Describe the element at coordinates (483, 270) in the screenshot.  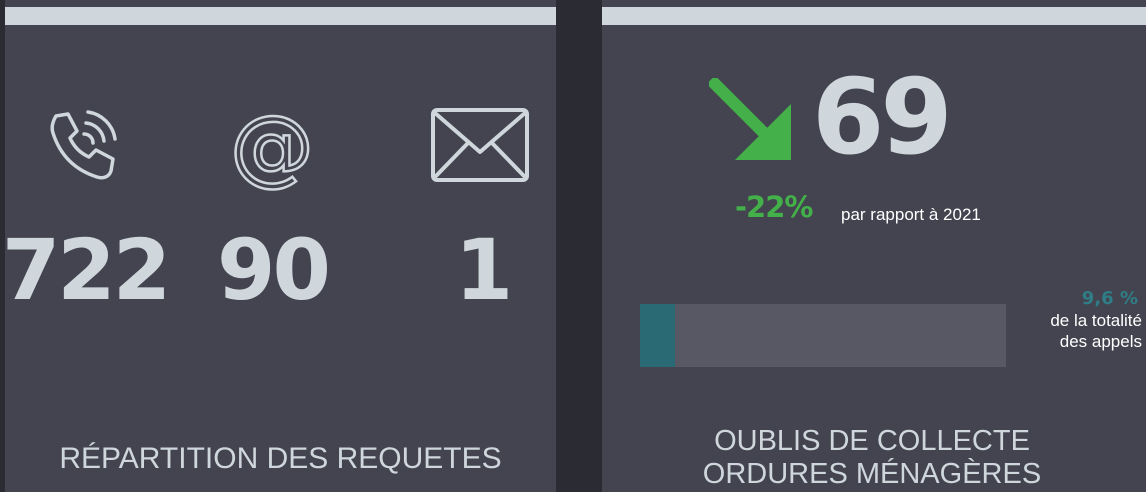
I see `mail-requests-count: 1` at that location.